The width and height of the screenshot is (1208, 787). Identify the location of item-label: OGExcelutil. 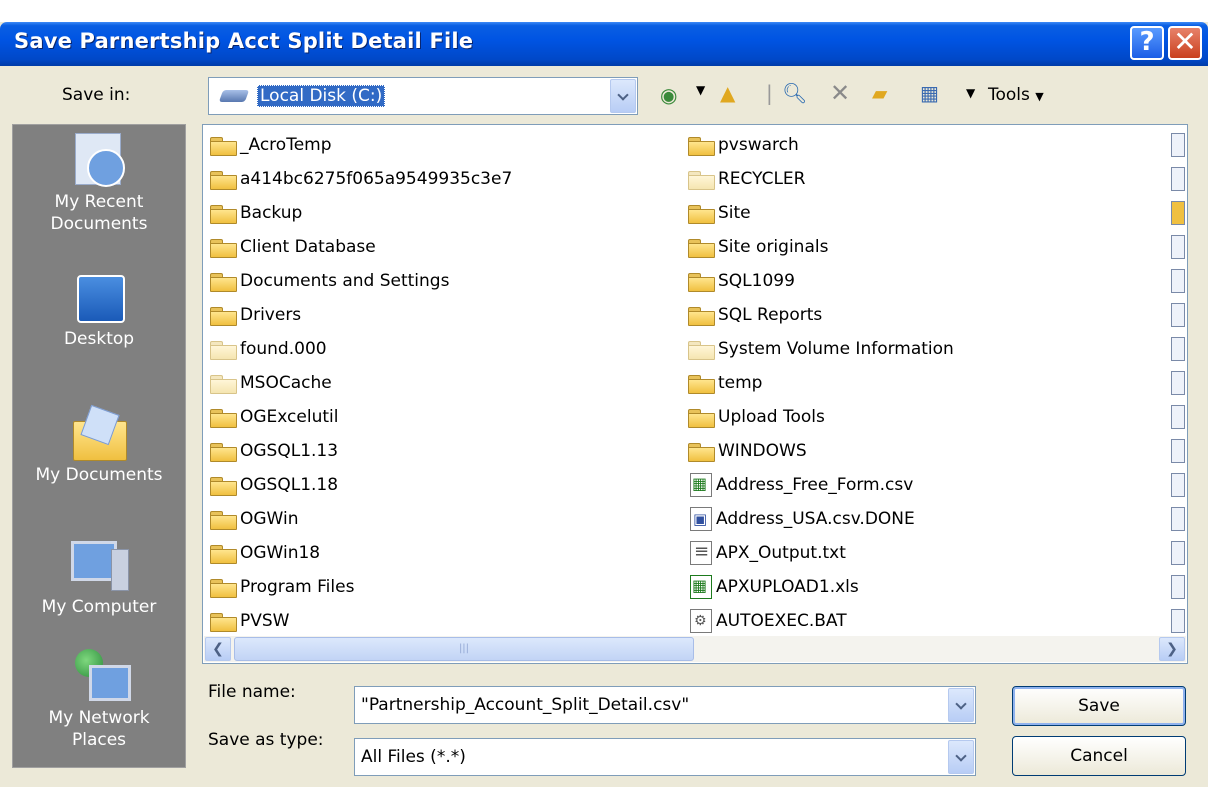
(289, 417).